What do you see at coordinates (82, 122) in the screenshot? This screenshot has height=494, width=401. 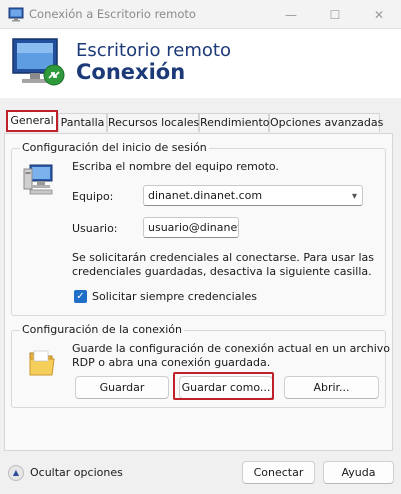 I see `tab-pantalla: Pantalla` at bounding box center [82, 122].